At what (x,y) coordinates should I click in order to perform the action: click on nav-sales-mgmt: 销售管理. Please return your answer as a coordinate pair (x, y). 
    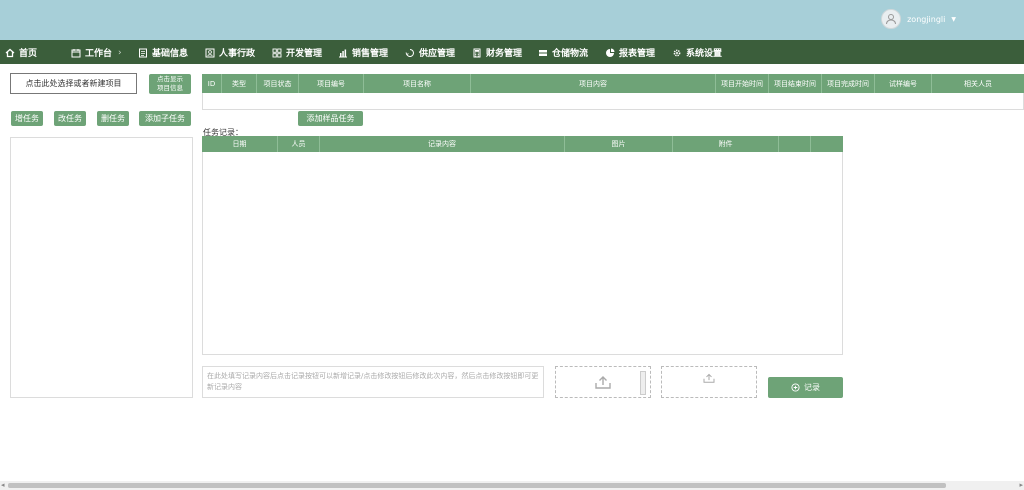
    Looking at the image, I should click on (363, 52).